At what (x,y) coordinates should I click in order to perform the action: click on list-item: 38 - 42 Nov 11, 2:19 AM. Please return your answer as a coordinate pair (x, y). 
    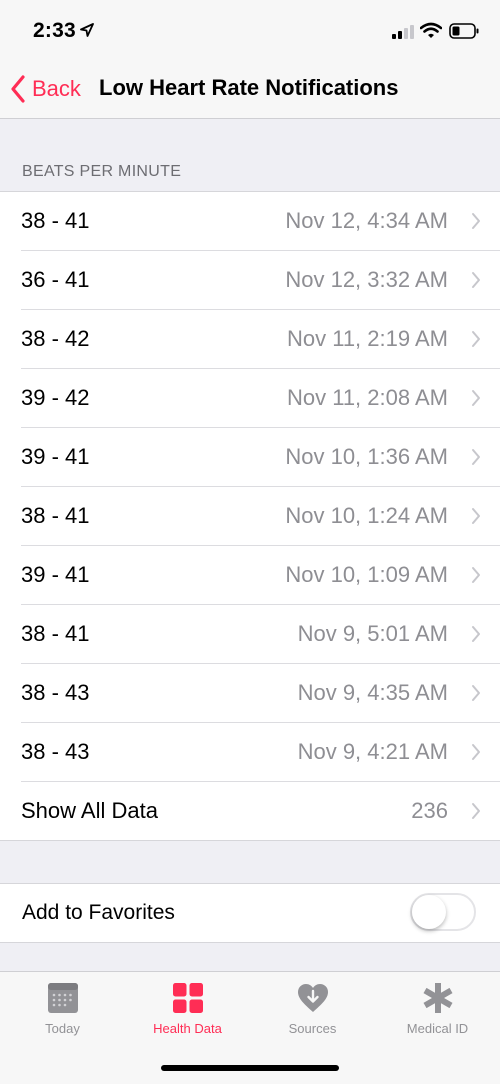
    Looking at the image, I should click on (260, 339).